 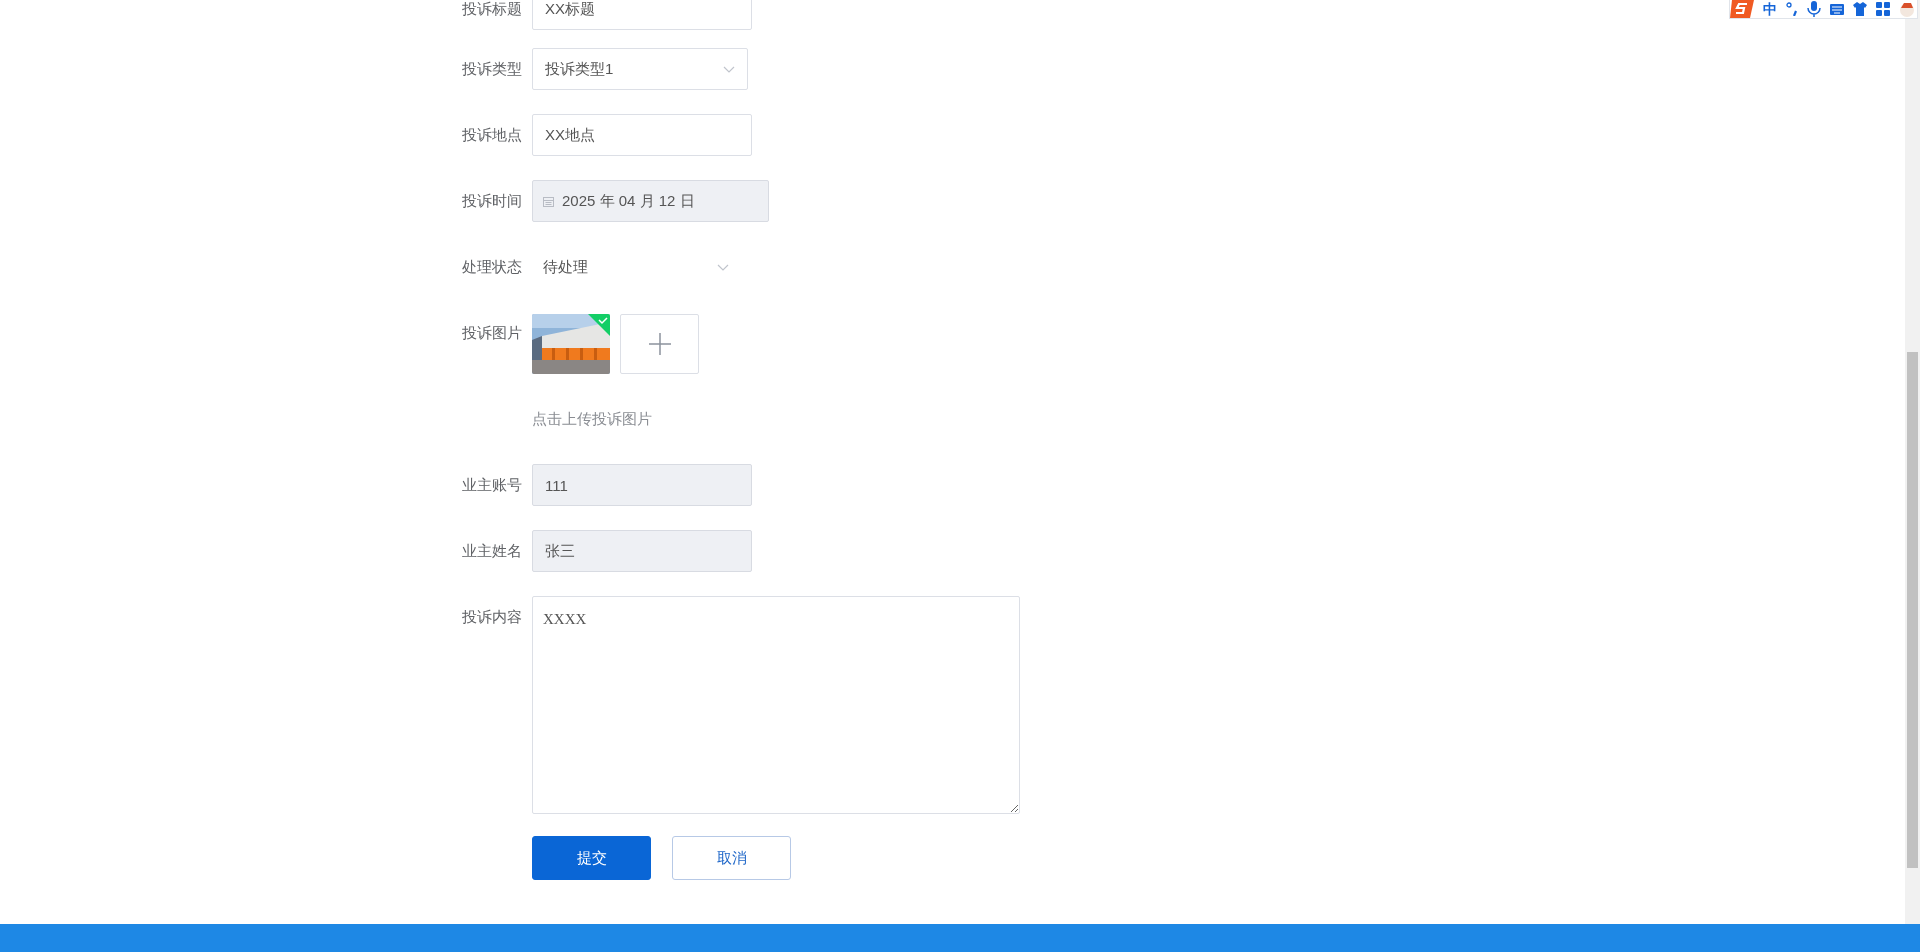 What do you see at coordinates (492, 9) in the screenshot?
I see `field-label: 投诉标题` at bounding box center [492, 9].